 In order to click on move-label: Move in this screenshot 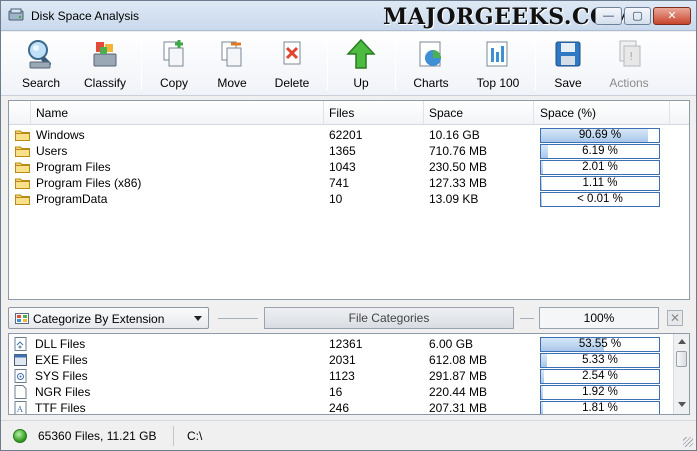, I will do `click(232, 83)`.